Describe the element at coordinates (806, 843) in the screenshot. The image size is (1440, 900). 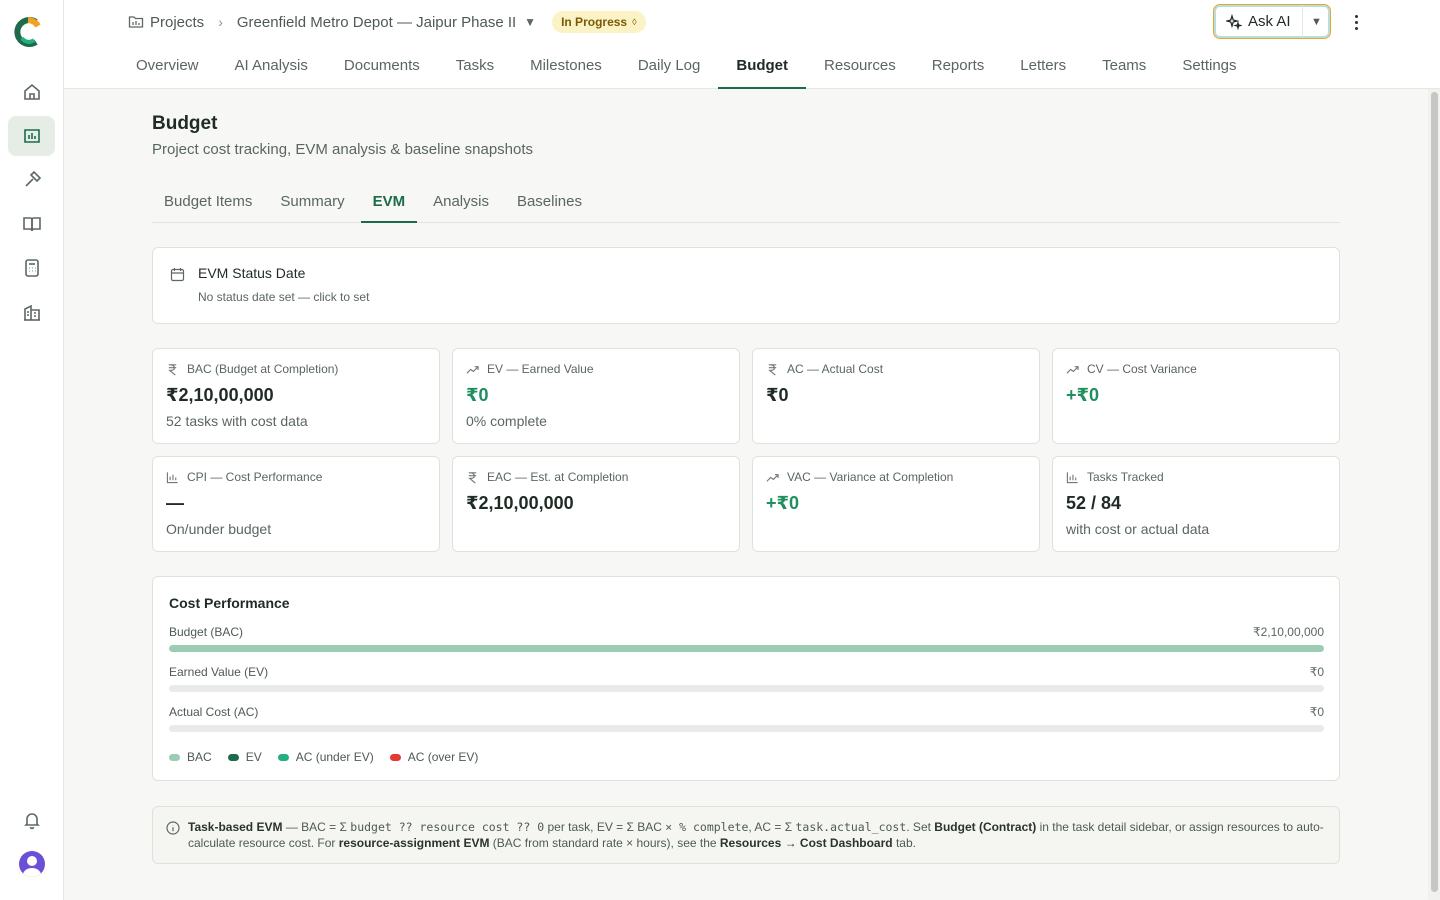
I see `info-strong-text: Resources → Cost Dashboard` at that location.